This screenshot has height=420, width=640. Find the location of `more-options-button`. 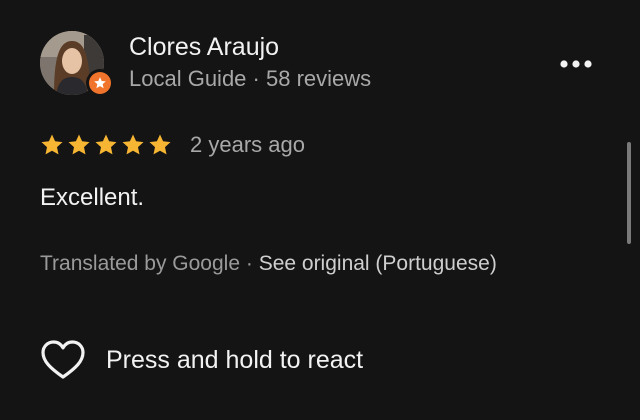

more-options-button is located at coordinates (576, 64).